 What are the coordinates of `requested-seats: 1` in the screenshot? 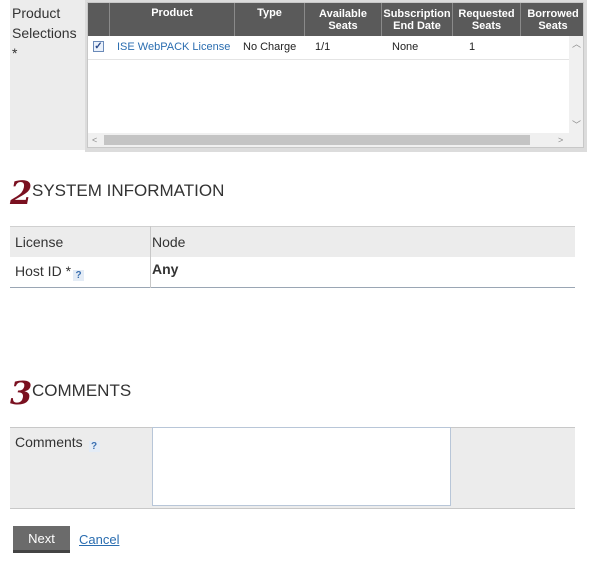 It's located at (472, 47).